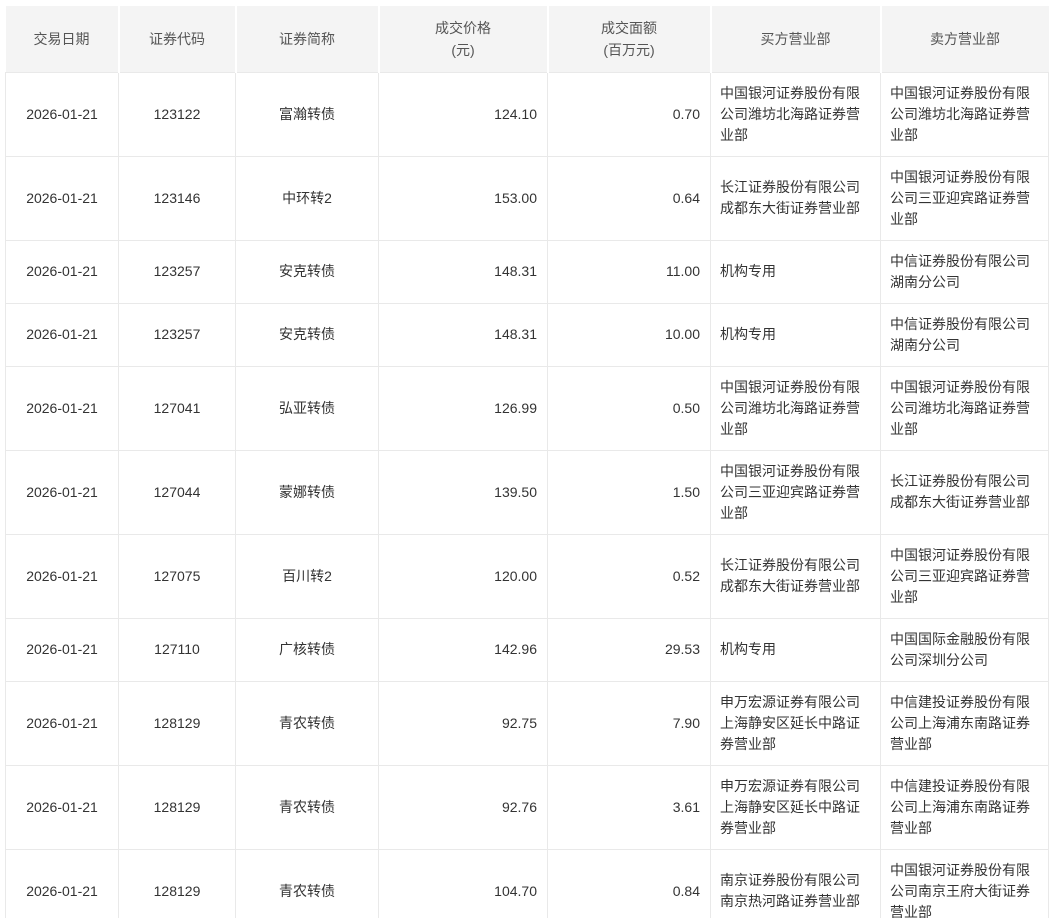 Image resolution: width=1053 pixels, height=918 pixels. I want to click on cell-face_value: 0.50, so click(629, 408).